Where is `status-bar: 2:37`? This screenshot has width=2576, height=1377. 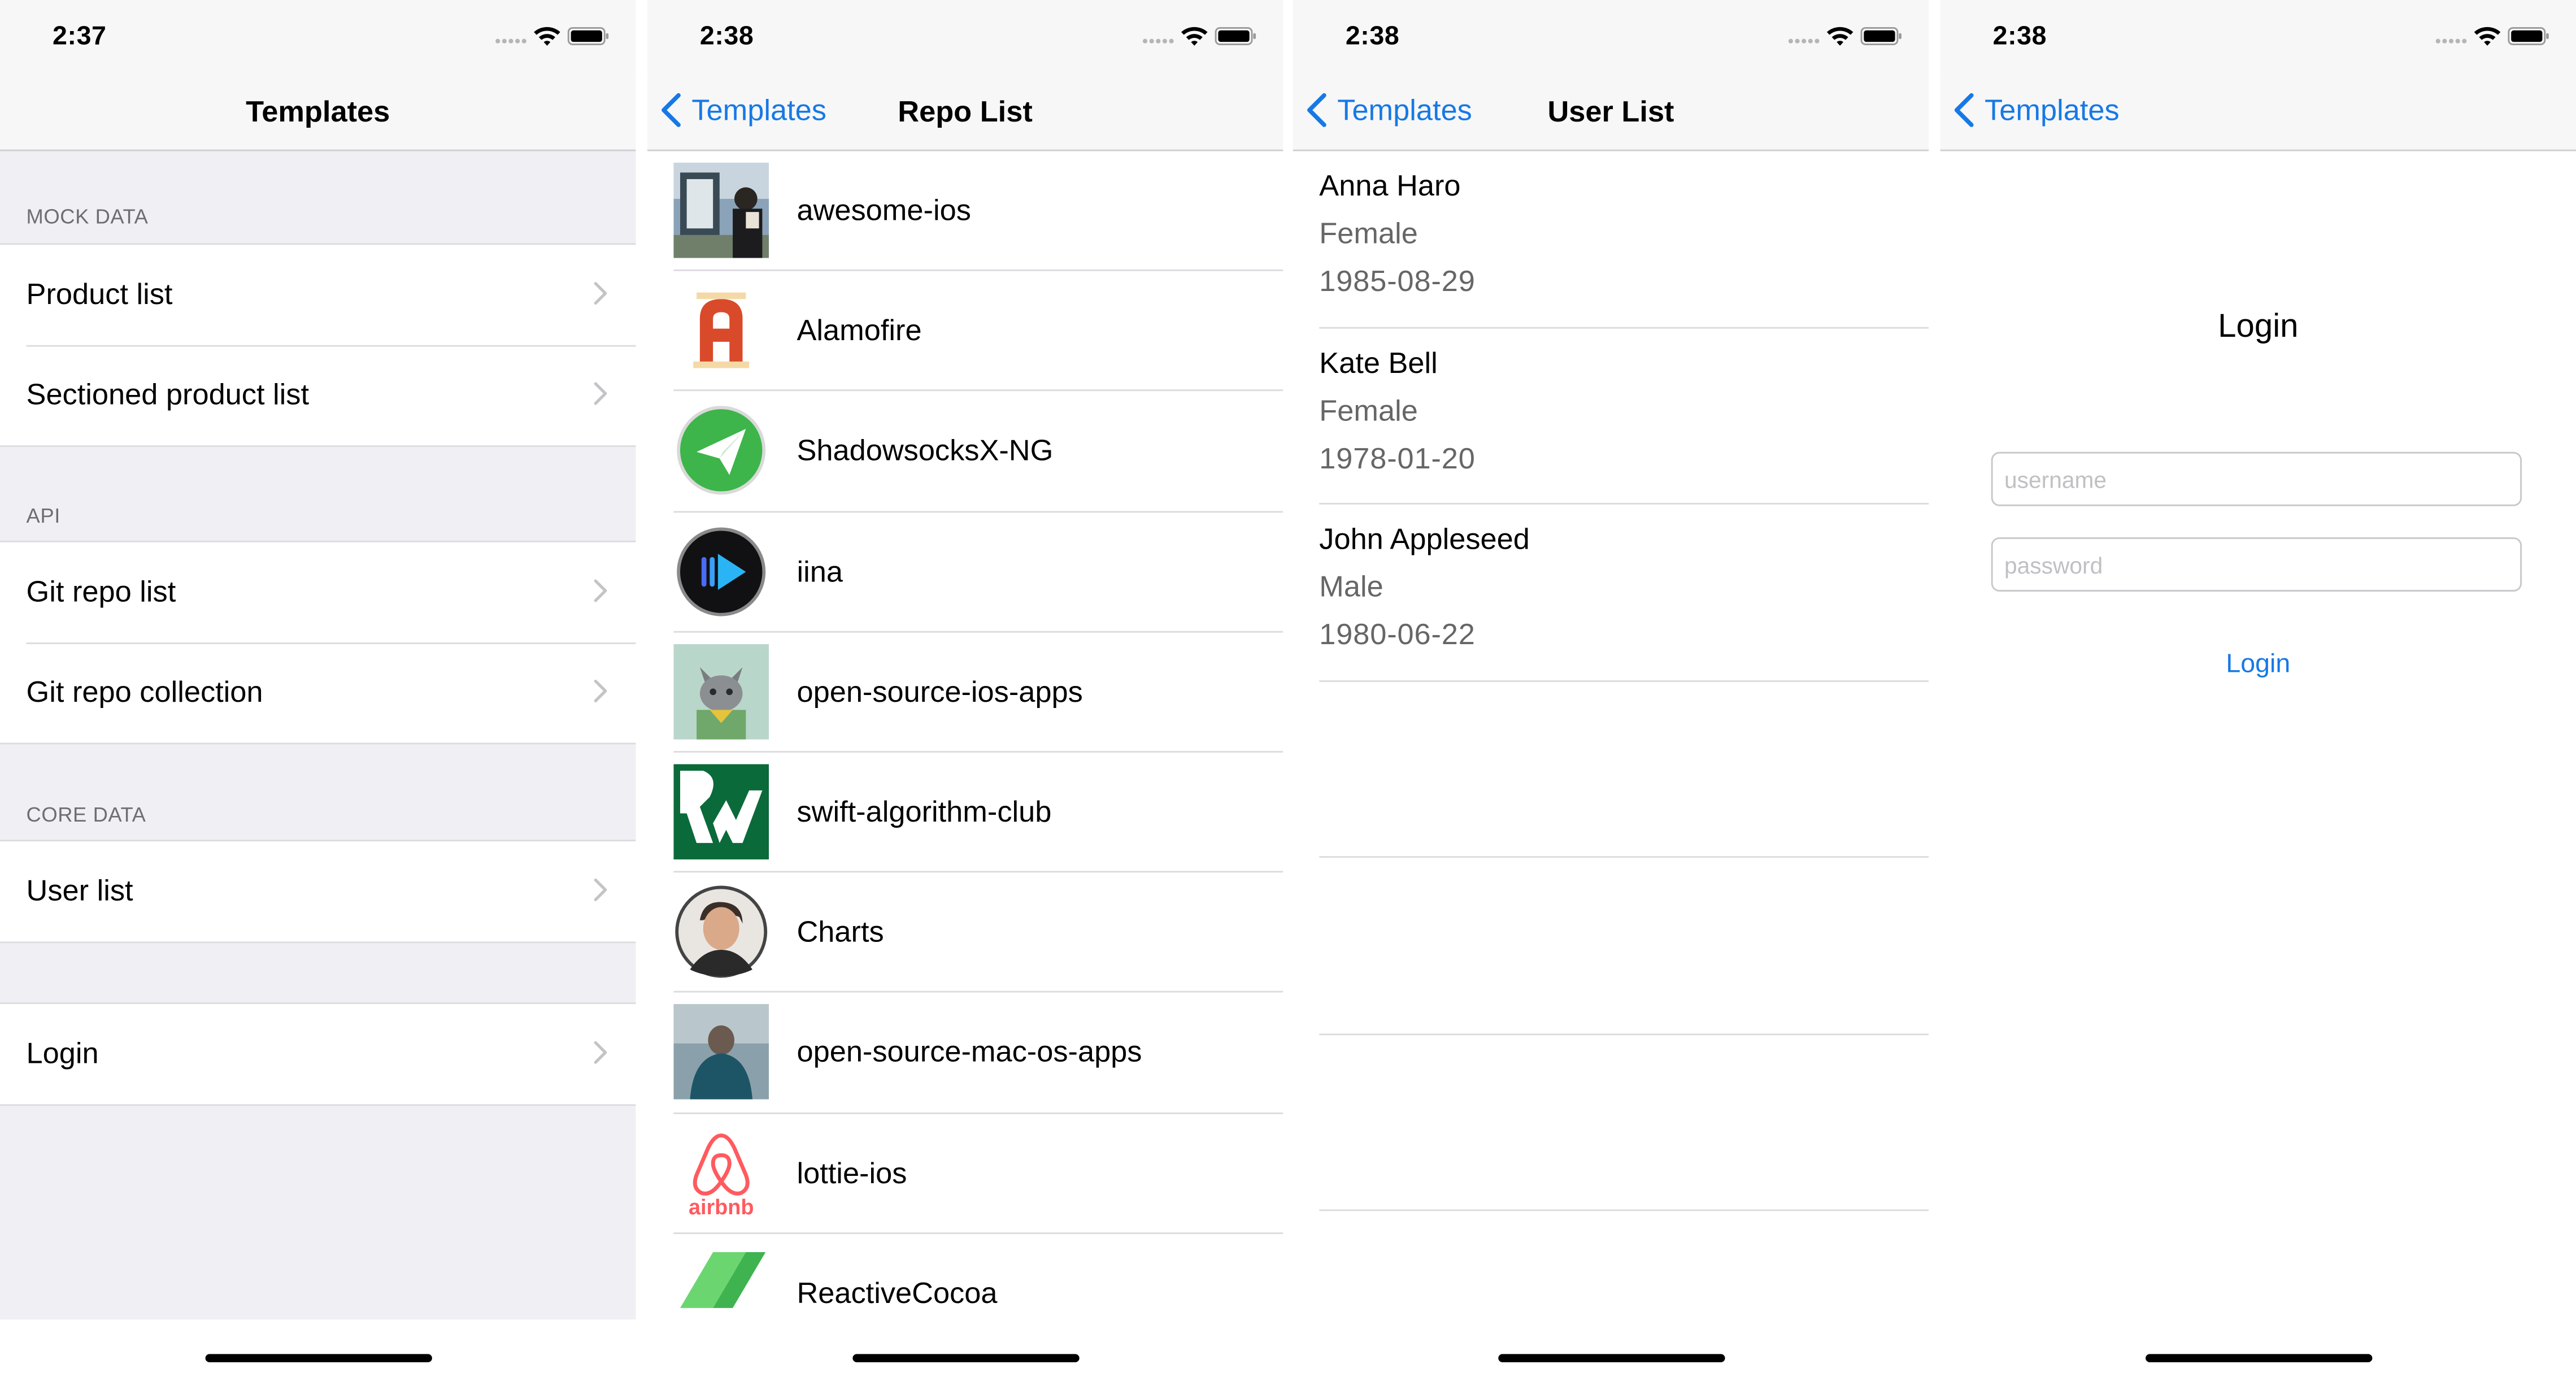
status-bar: 2:37 is located at coordinates (318, 38).